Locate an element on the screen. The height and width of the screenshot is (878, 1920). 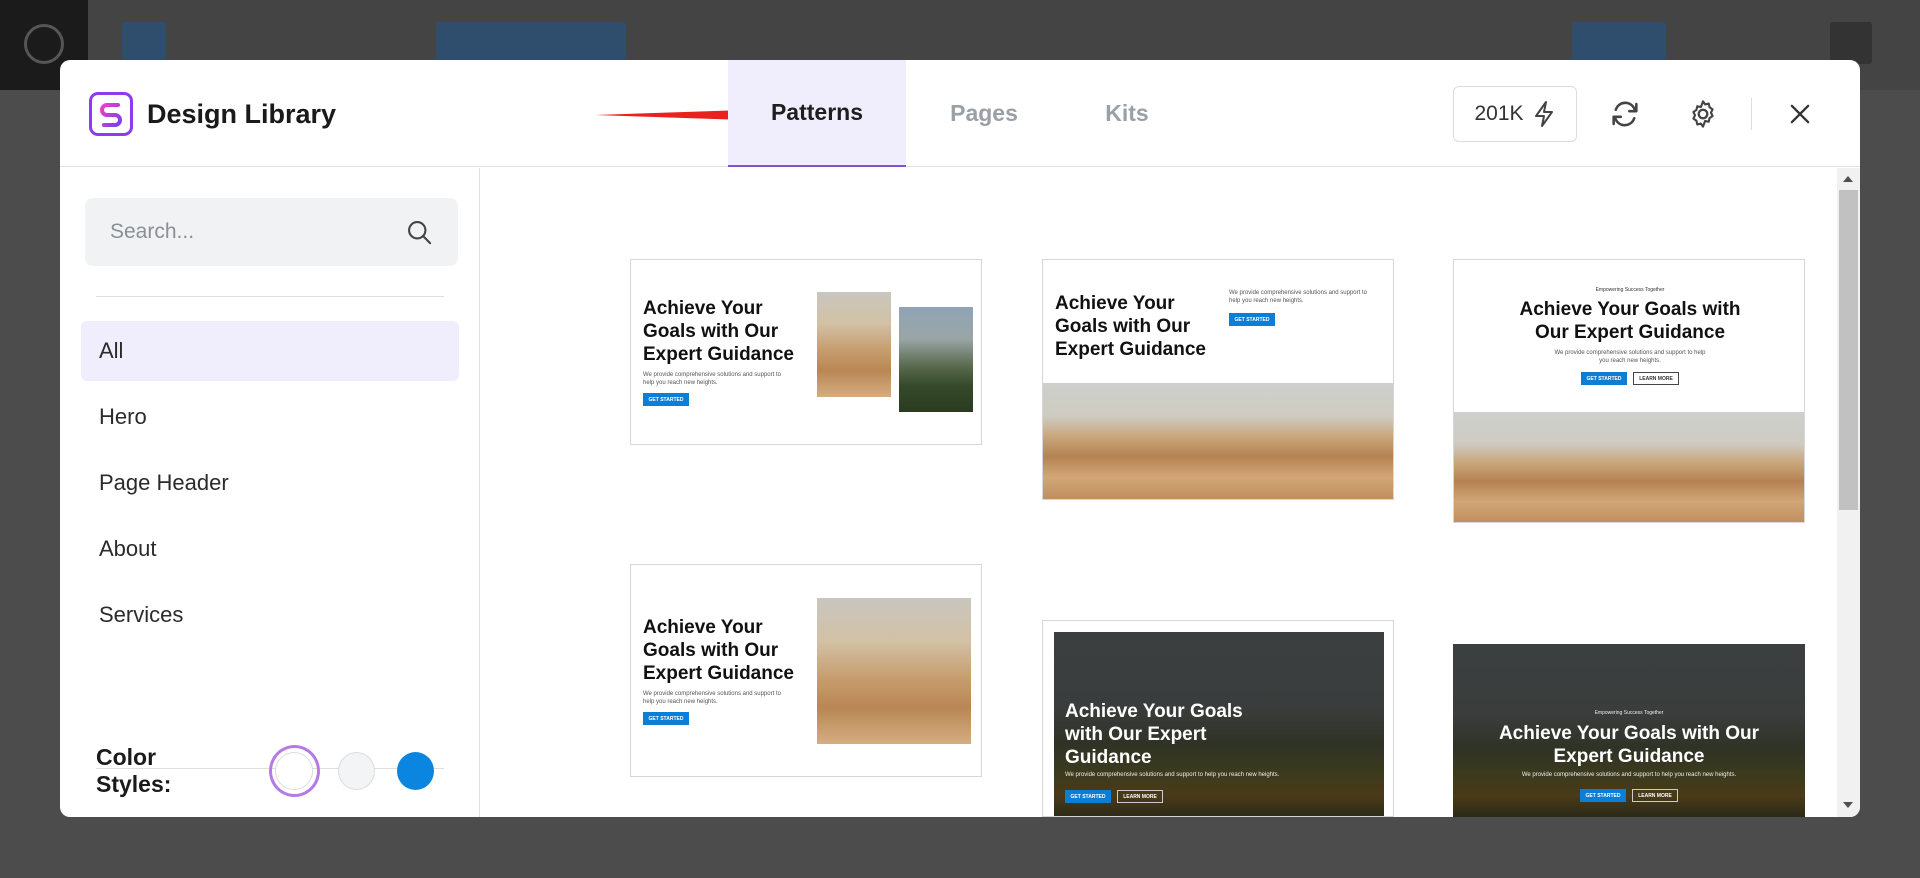
stackable-logo-icon is located at coordinates (111, 114).